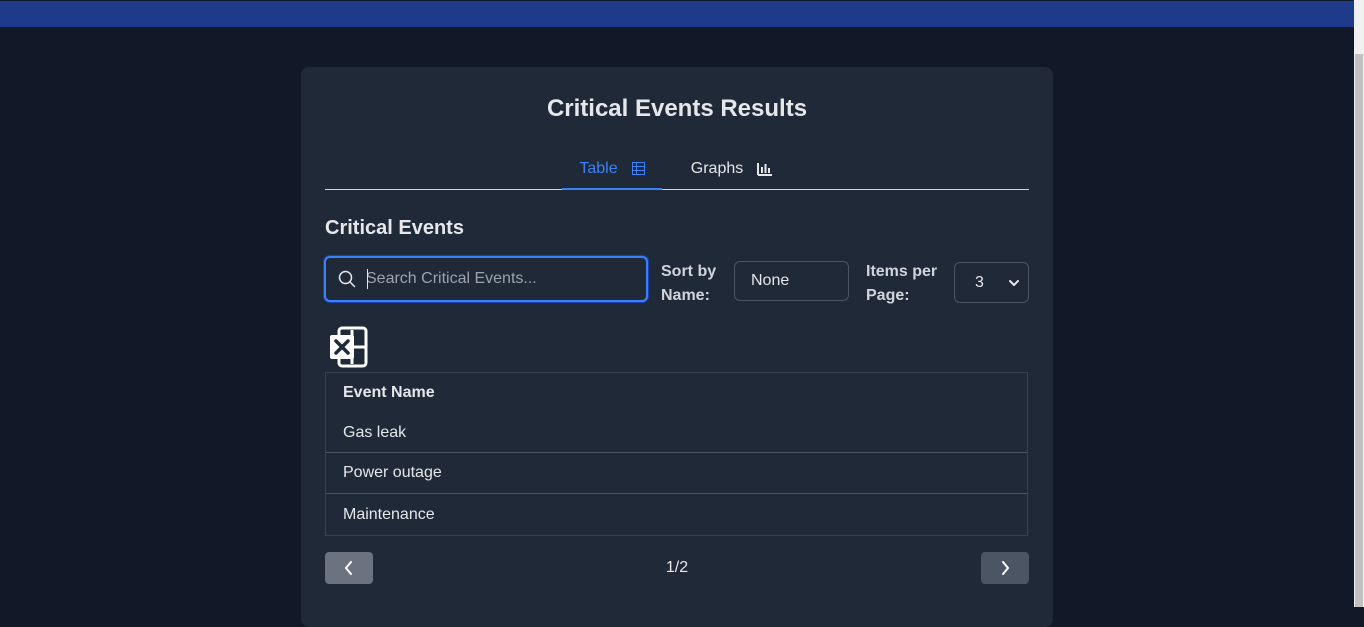 Image resolution: width=1364 pixels, height=627 pixels. I want to click on tab-graphs: Graphs, so click(732, 168).